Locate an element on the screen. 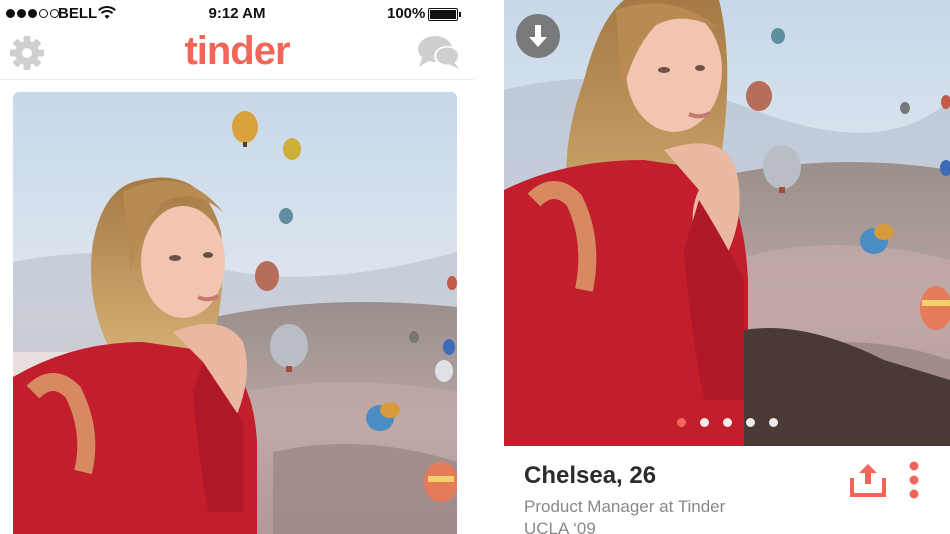 This screenshot has width=950, height=534. share-icon is located at coordinates (868, 480).